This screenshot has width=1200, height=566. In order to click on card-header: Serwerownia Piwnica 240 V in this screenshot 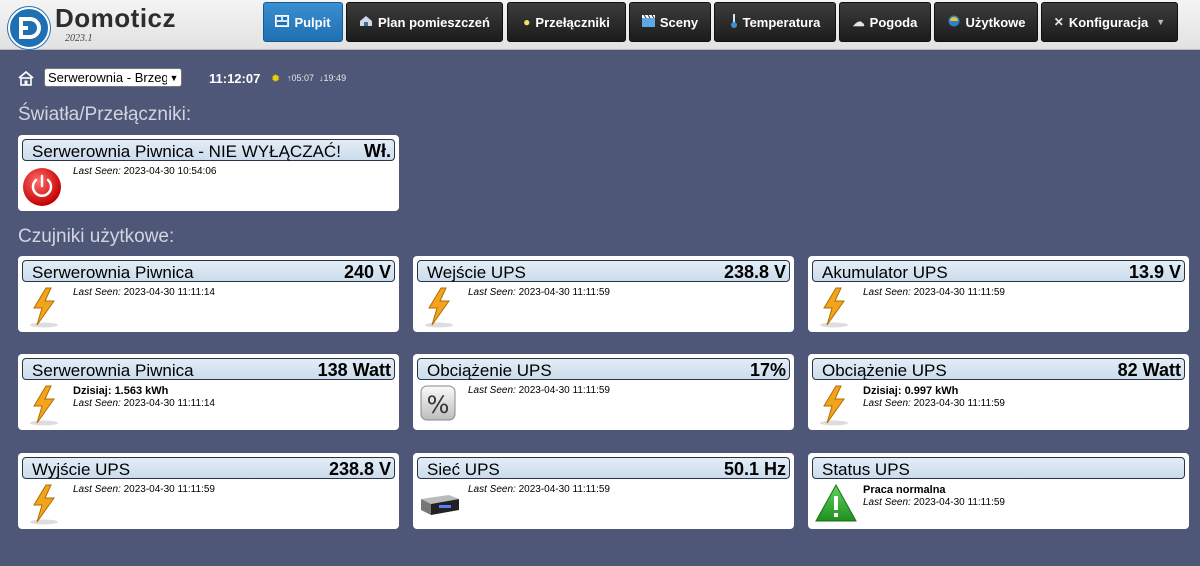, I will do `click(208, 271)`.